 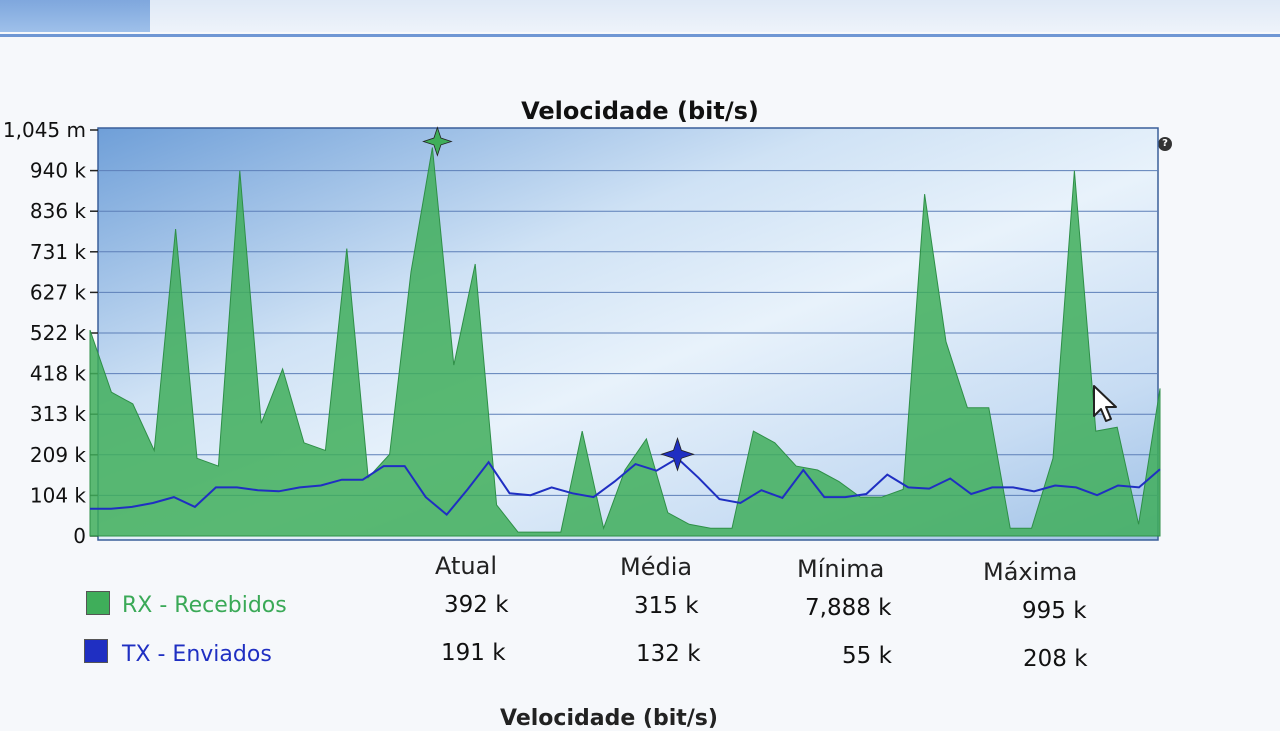 What do you see at coordinates (96, 651) in the screenshot?
I see `tx-legend-swatch` at bounding box center [96, 651].